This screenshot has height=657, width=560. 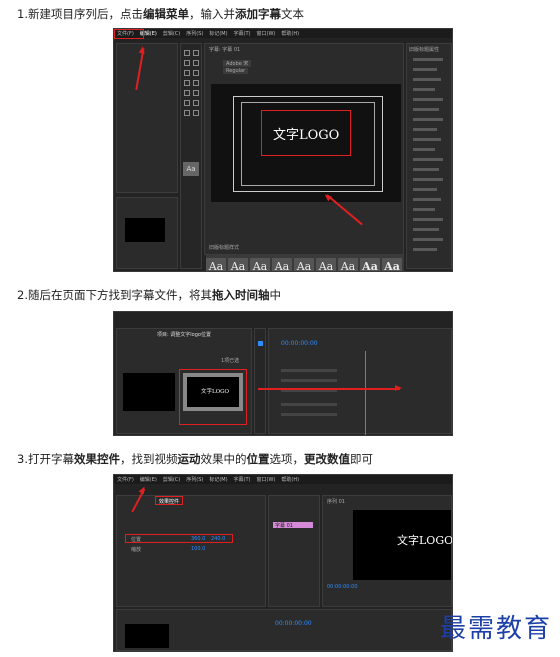 I want to click on track-v3, so click(x=309, y=370).